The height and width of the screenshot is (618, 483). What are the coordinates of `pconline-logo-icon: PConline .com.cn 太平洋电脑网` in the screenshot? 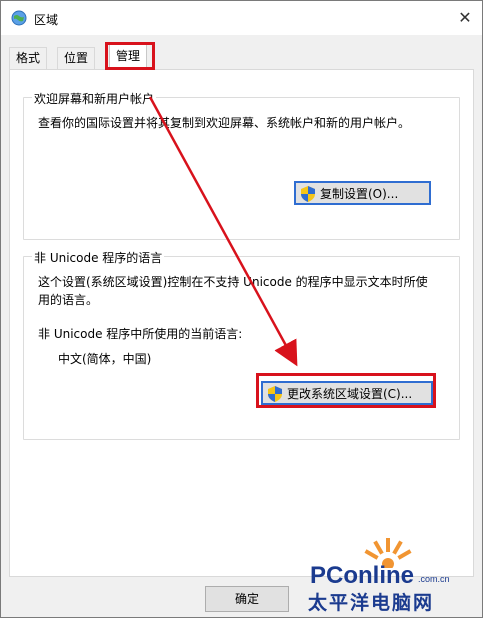 It's located at (380, 575).